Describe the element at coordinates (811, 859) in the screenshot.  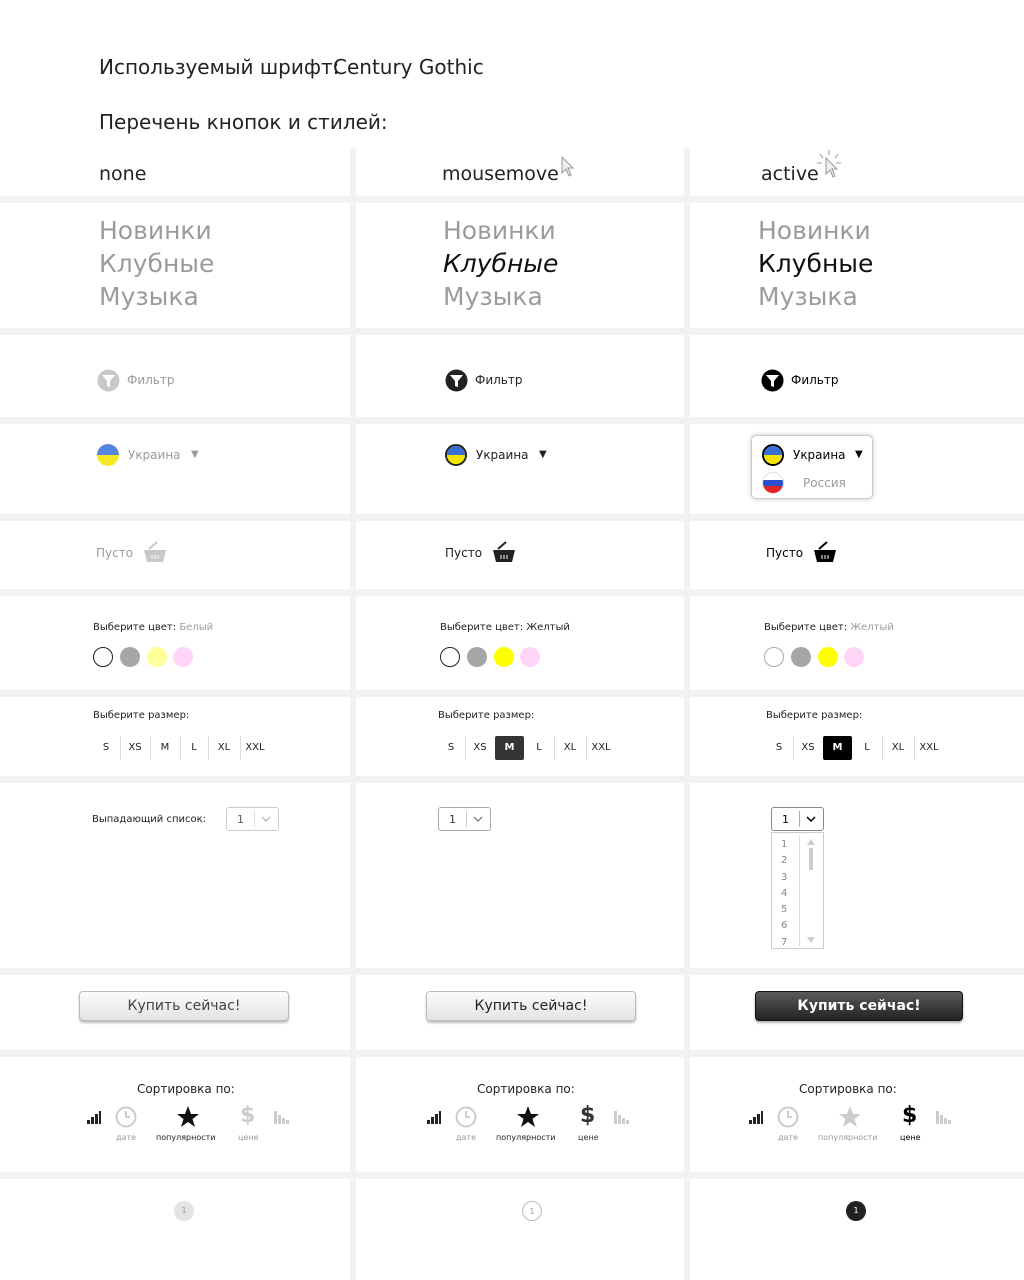
I see `scrollbar-thumb` at that location.